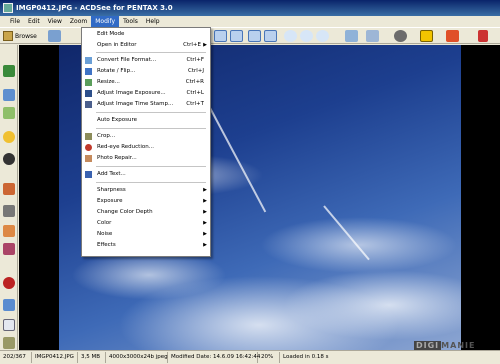 The image size is (500, 364). Describe the element at coordinates (458, 345) in the screenshot. I see `watermark-part2: MANIE` at that location.